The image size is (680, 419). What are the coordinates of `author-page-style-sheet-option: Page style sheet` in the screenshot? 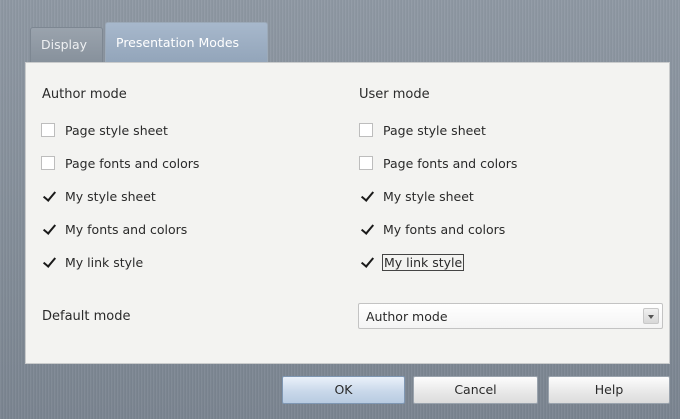 It's located at (104, 130).